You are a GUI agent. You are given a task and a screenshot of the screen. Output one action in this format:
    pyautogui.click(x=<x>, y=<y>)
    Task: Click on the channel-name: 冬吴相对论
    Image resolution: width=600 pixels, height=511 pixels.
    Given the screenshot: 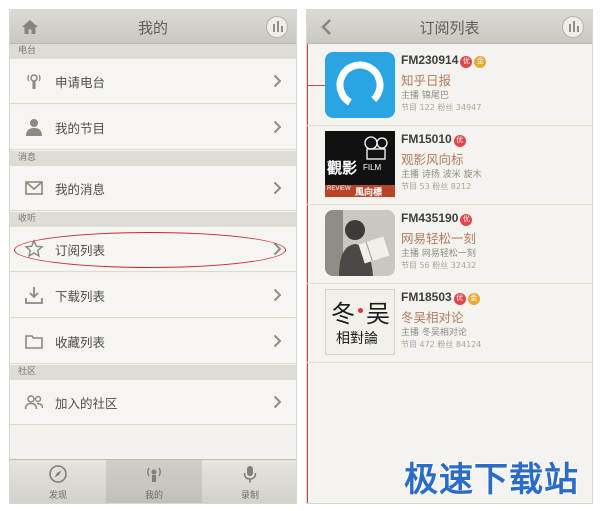 What is the action you would take?
    pyautogui.click(x=432, y=317)
    